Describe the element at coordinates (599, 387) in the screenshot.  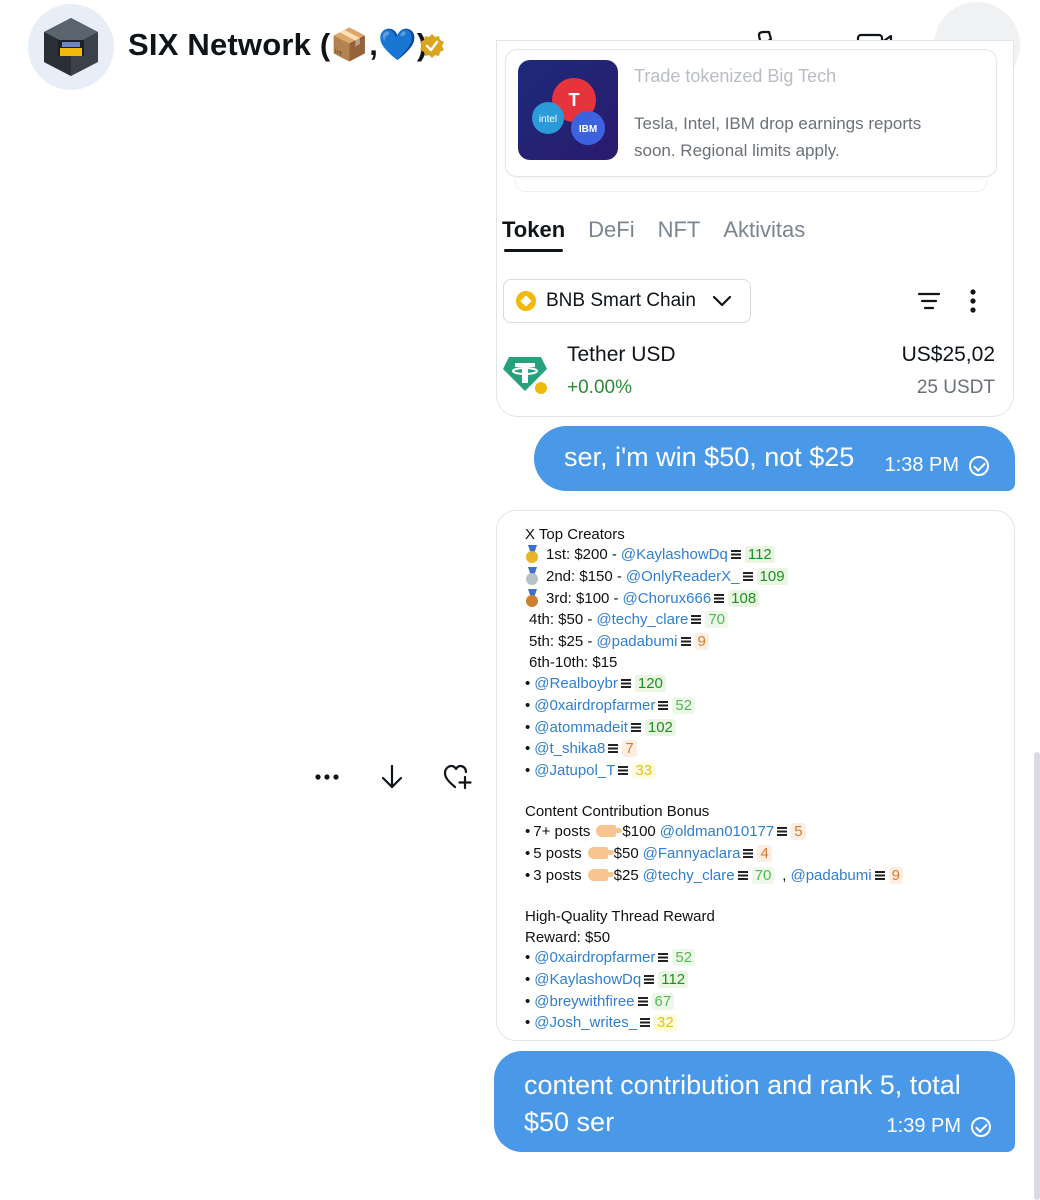
I see `token-change: +0.00%` at that location.